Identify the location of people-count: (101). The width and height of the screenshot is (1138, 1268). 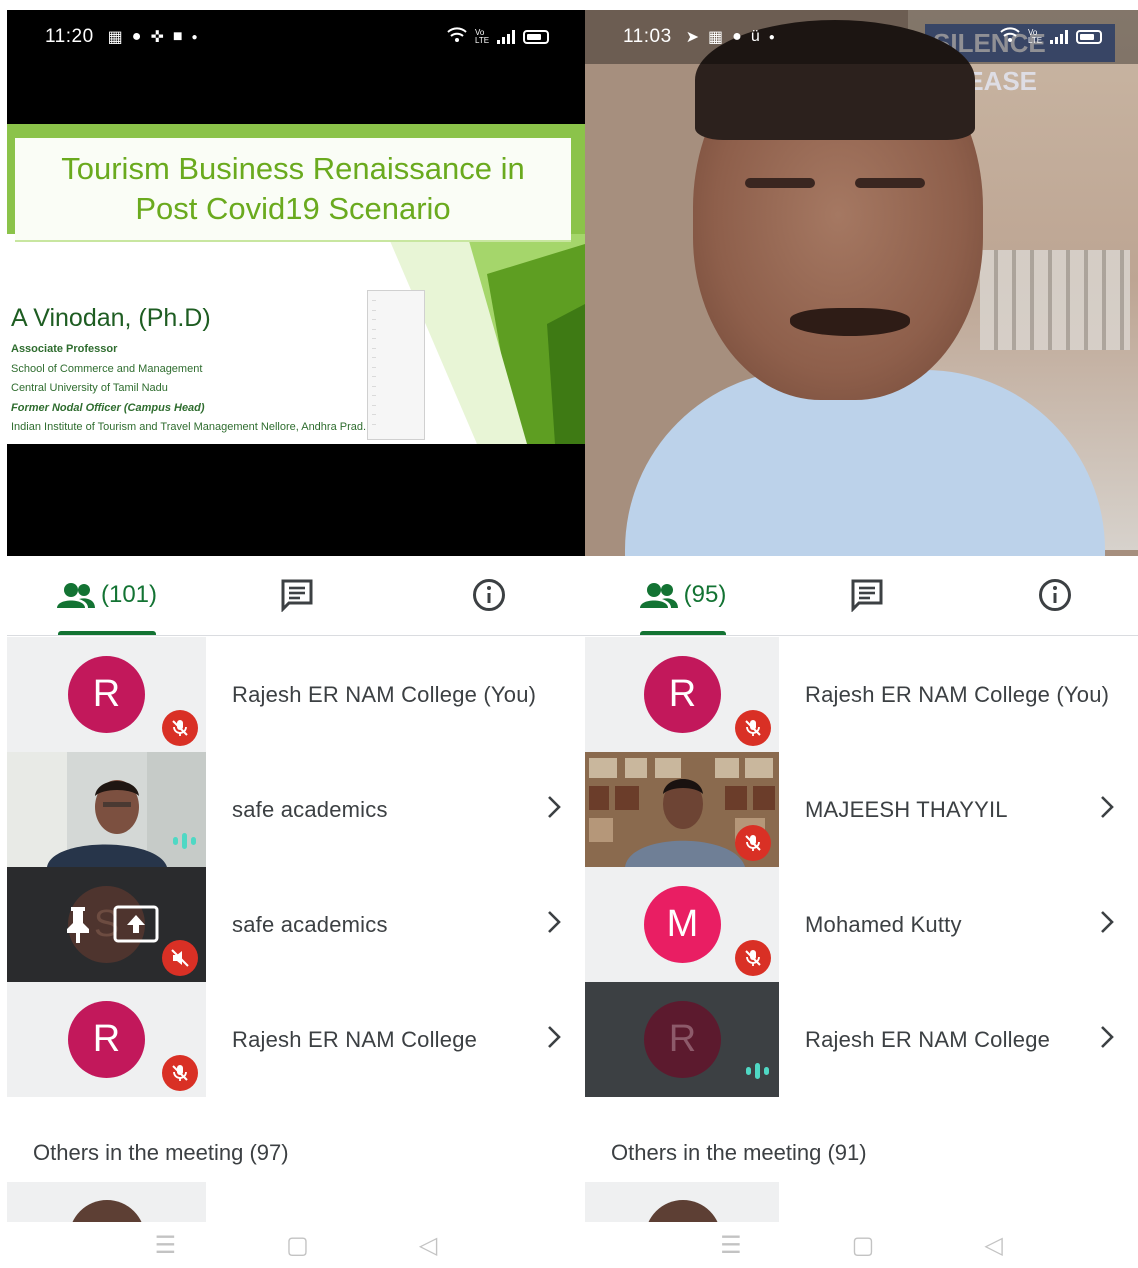
(129, 594).